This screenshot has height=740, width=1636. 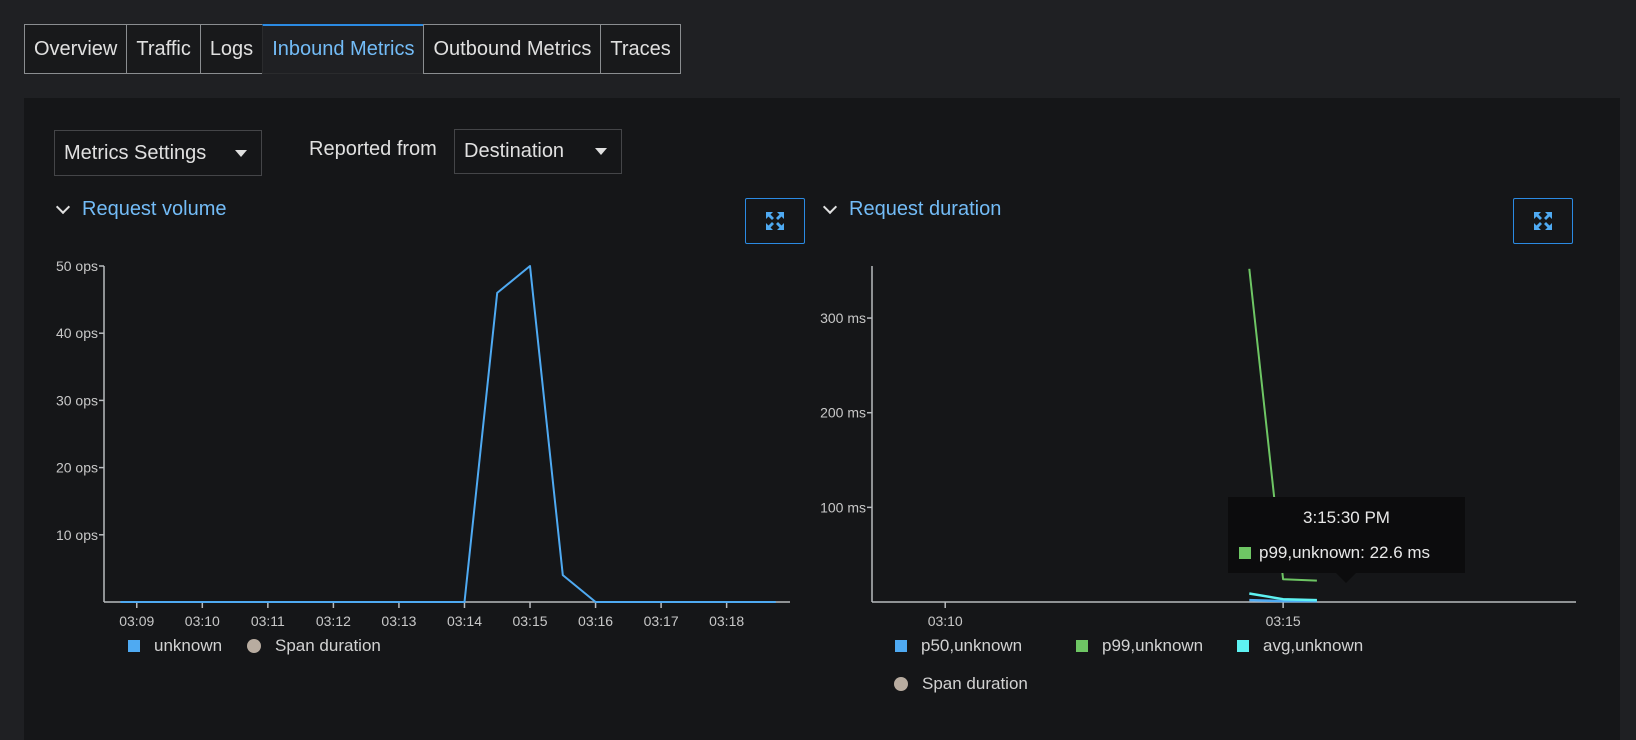 I want to click on metrics-settings-dropdown: Metrics Settings, so click(x=158, y=153).